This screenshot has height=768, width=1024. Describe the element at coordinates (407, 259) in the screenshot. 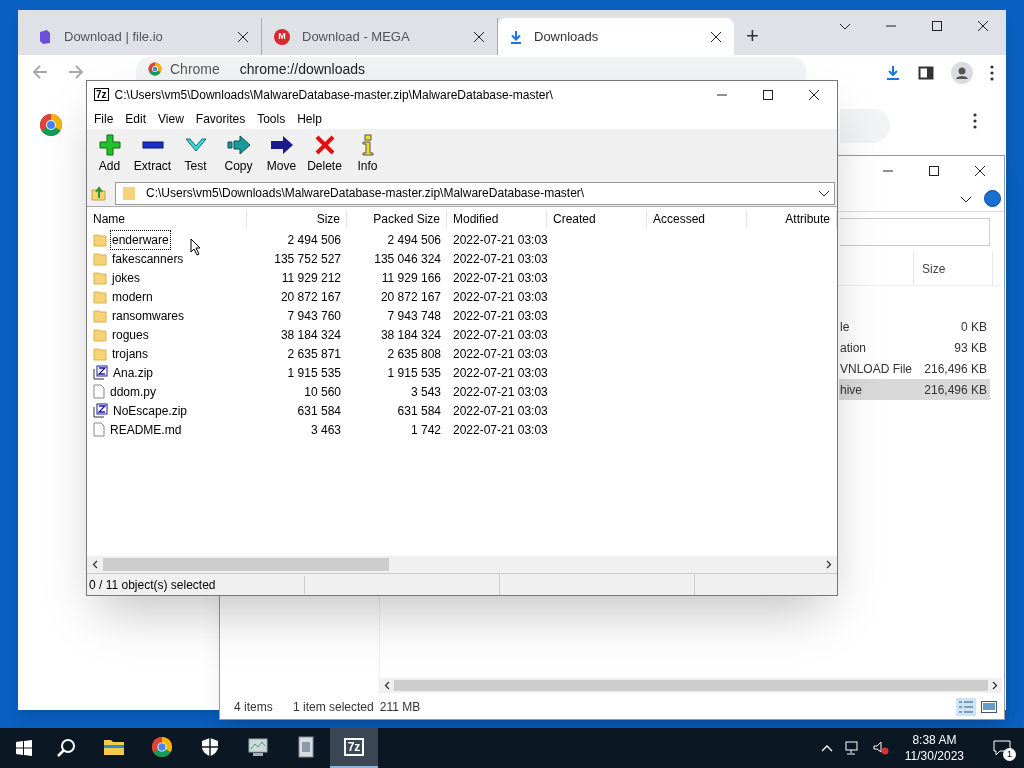

I see `table-cell-text: 135 046 324` at that location.